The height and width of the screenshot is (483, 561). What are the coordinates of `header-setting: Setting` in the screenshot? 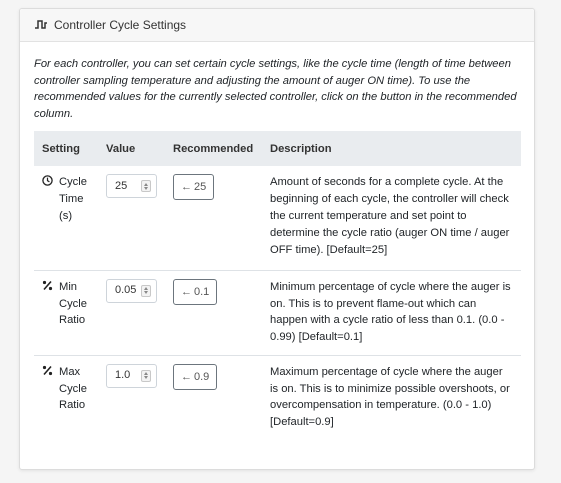 It's located at (66, 149).